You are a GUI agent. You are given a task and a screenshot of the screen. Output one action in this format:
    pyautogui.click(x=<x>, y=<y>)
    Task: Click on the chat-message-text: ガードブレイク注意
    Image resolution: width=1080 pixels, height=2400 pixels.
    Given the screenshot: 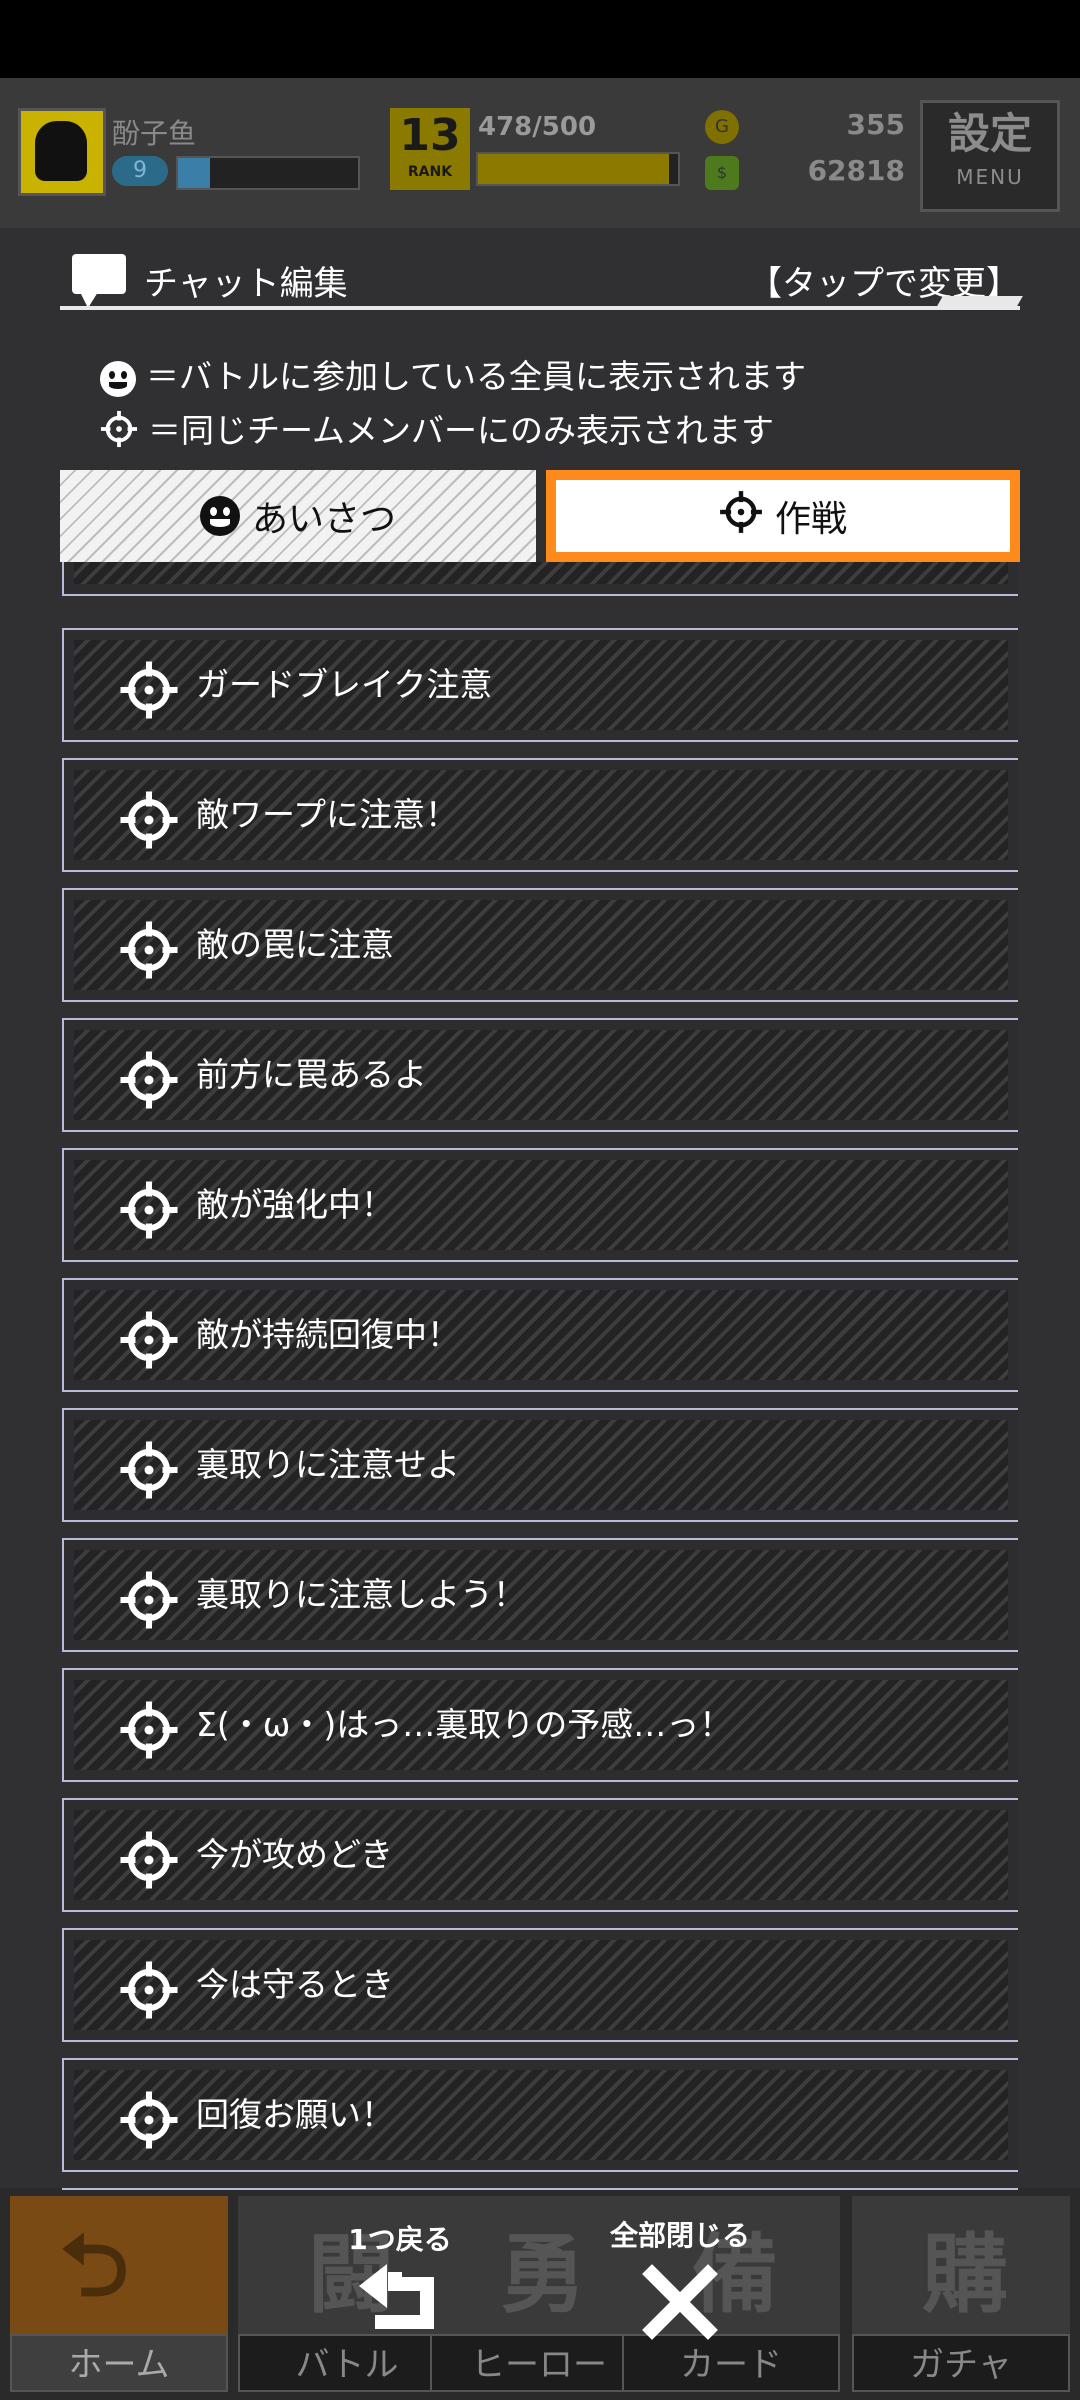 What is the action you would take?
    pyautogui.click(x=344, y=684)
    